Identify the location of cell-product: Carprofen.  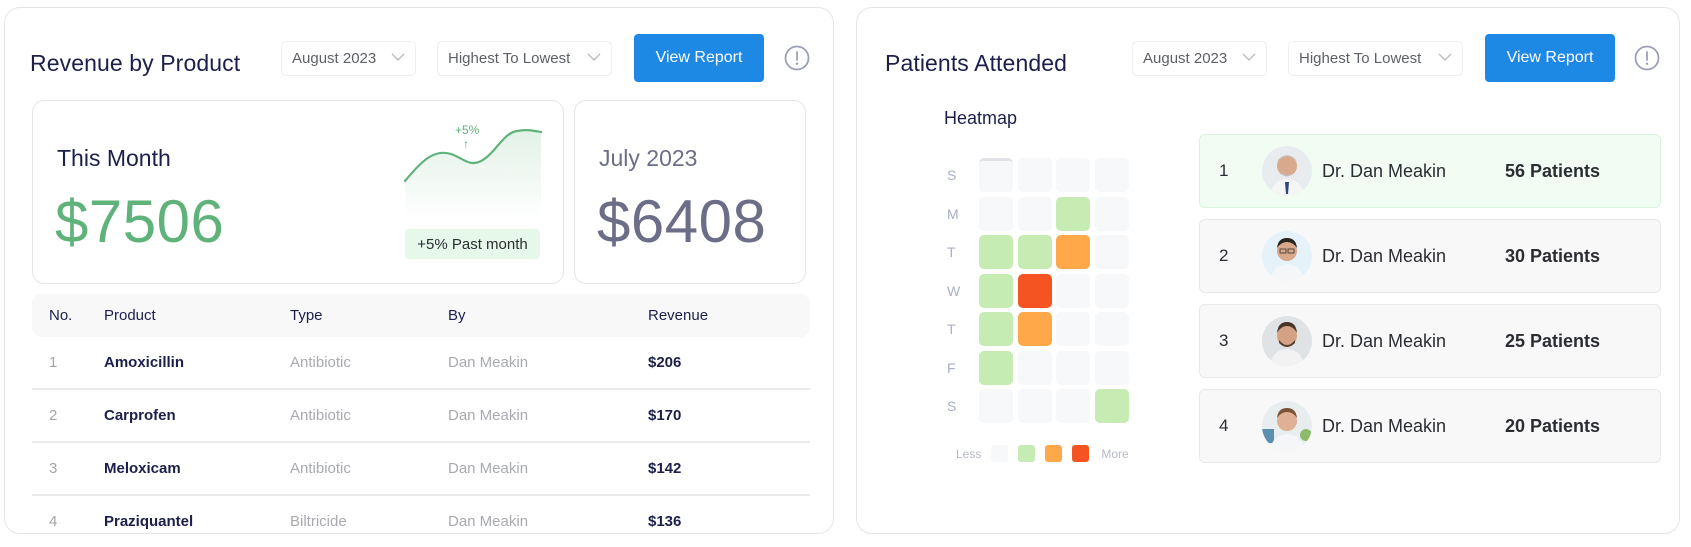
(140, 415).